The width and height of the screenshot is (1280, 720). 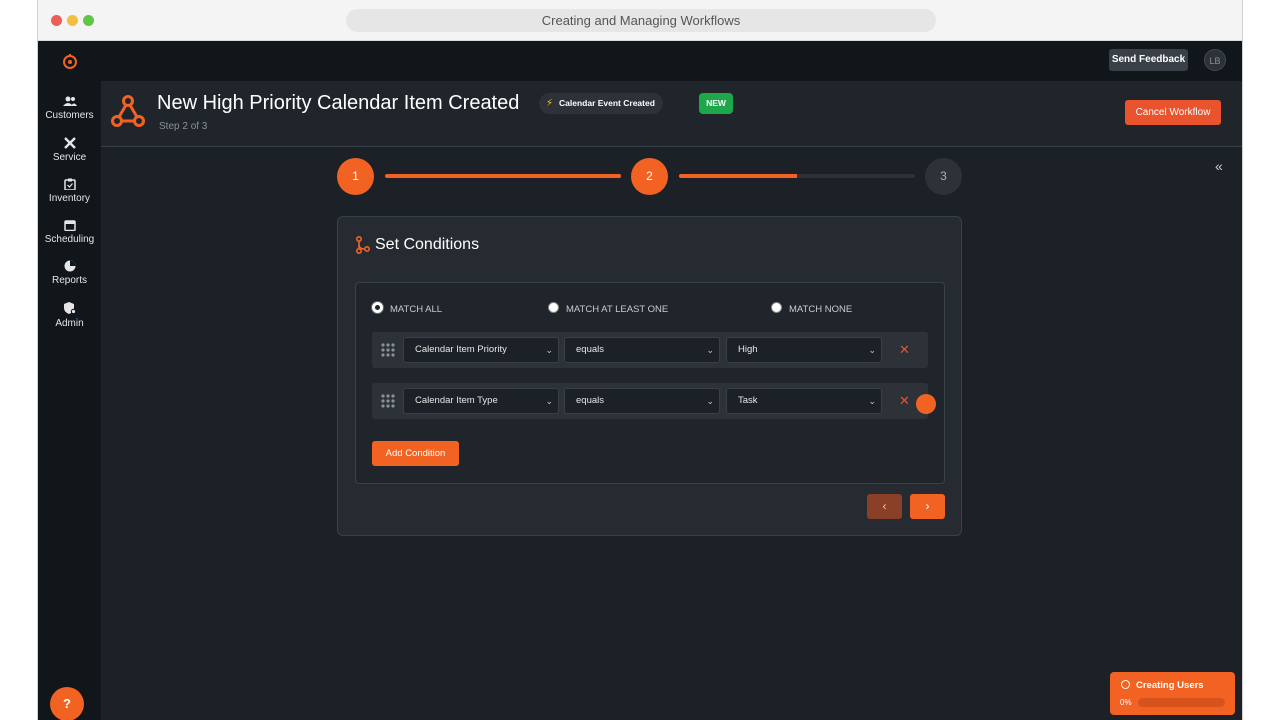 I want to click on sidebar-item-label: Admin, so click(x=69, y=323).